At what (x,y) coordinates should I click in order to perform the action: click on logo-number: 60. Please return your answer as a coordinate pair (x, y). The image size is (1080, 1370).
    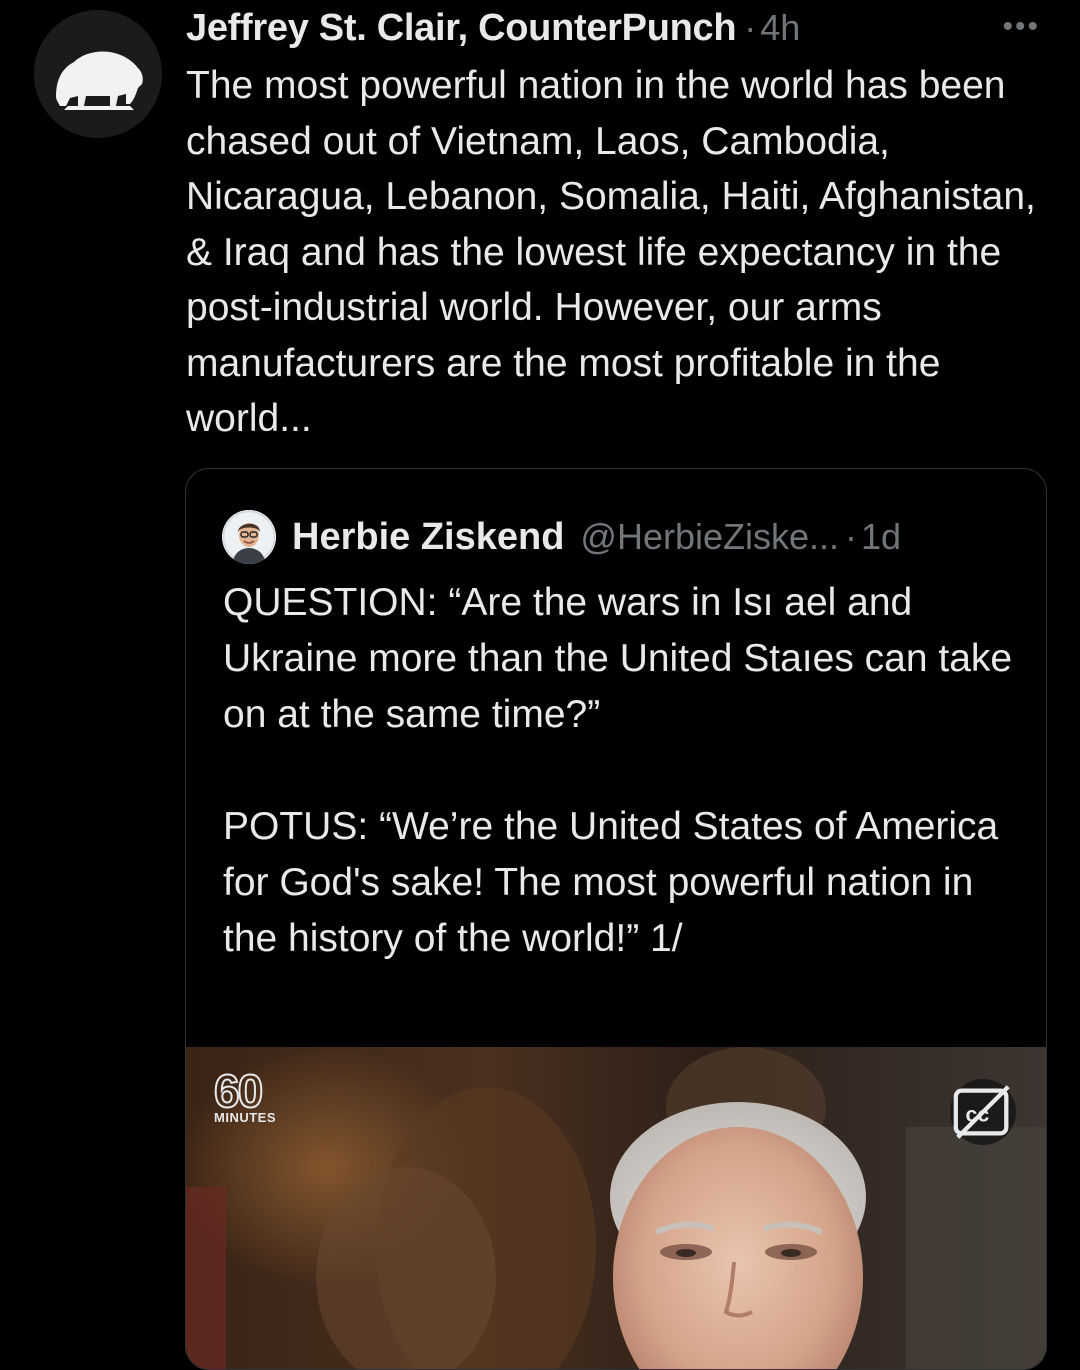
    Looking at the image, I should click on (238, 1091).